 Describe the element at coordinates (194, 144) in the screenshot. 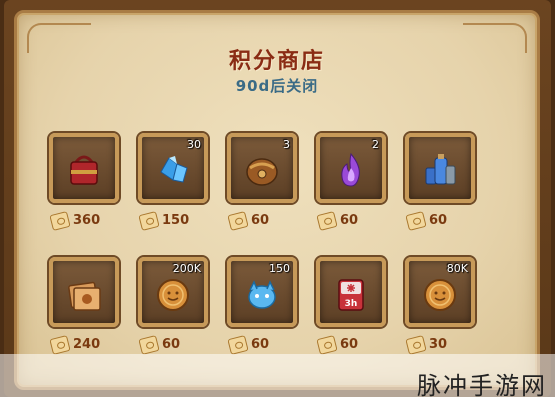

I see `item-count: 30` at that location.